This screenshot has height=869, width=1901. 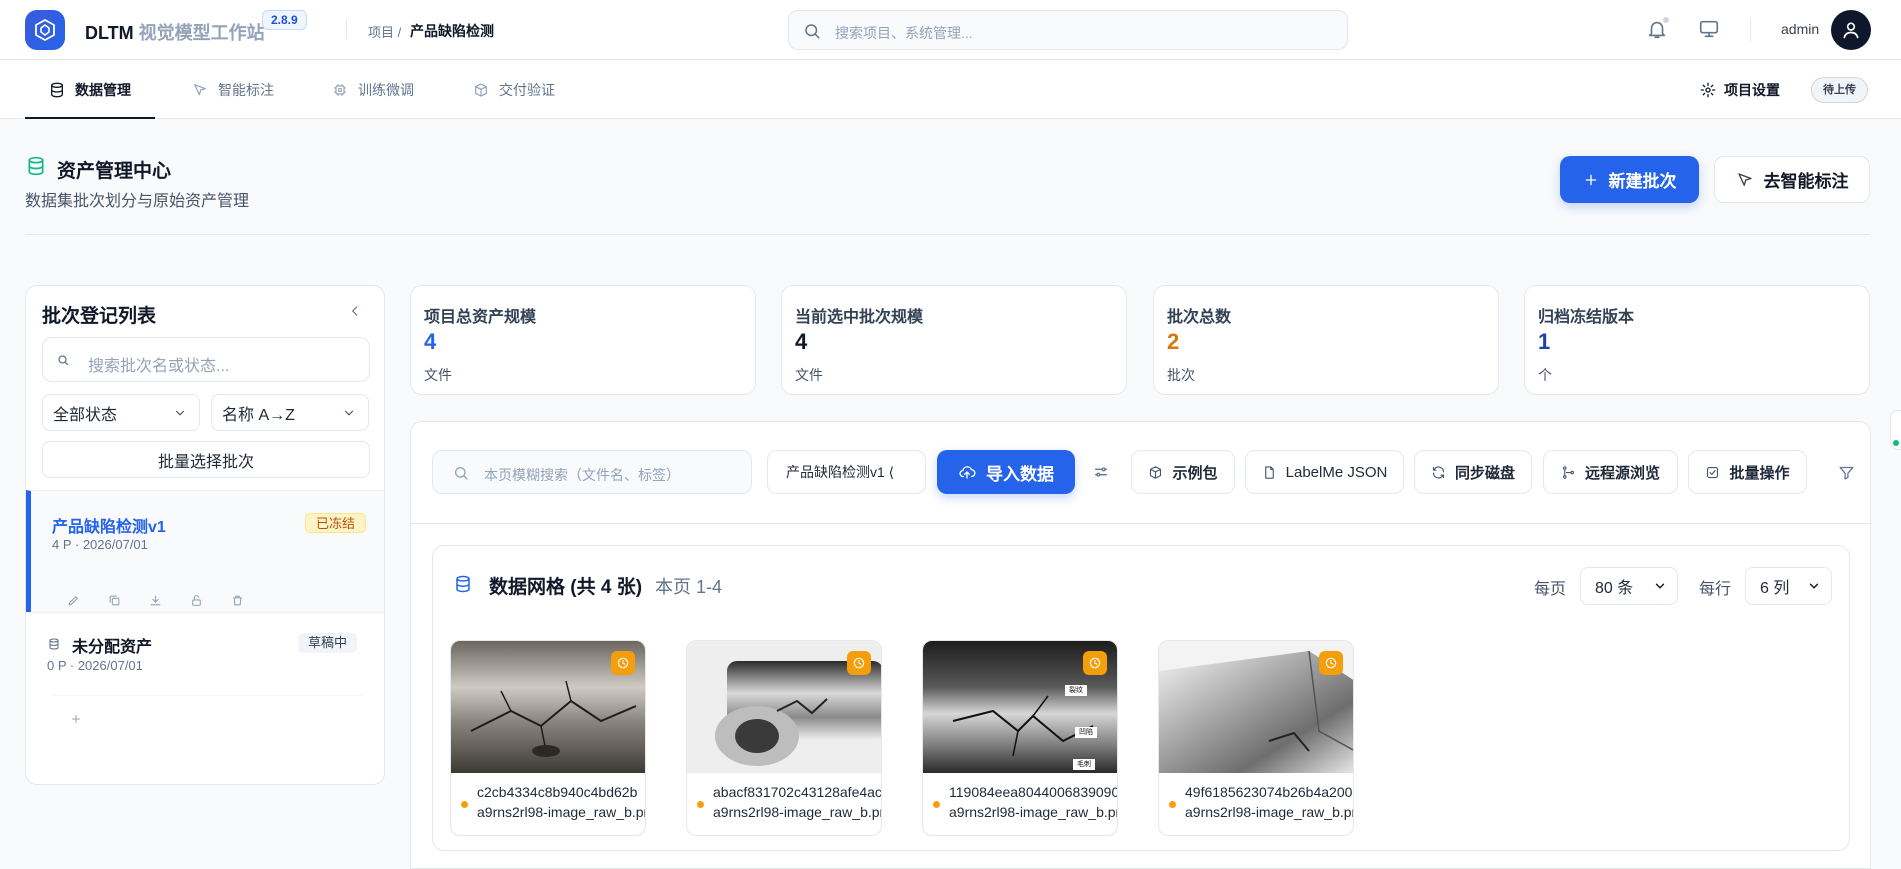 What do you see at coordinates (121, 412) in the screenshot?
I see `status-filter-select: 全部状态` at bounding box center [121, 412].